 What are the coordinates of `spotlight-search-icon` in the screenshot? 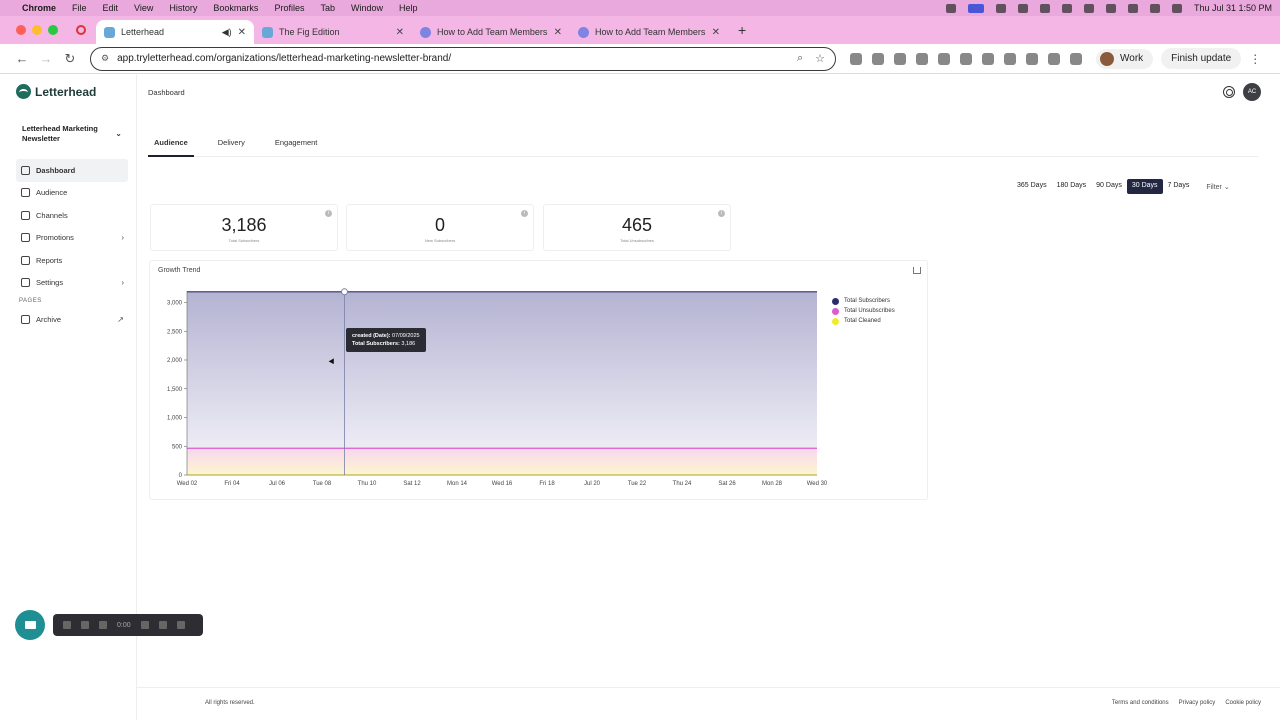 It's located at (1154, 8).